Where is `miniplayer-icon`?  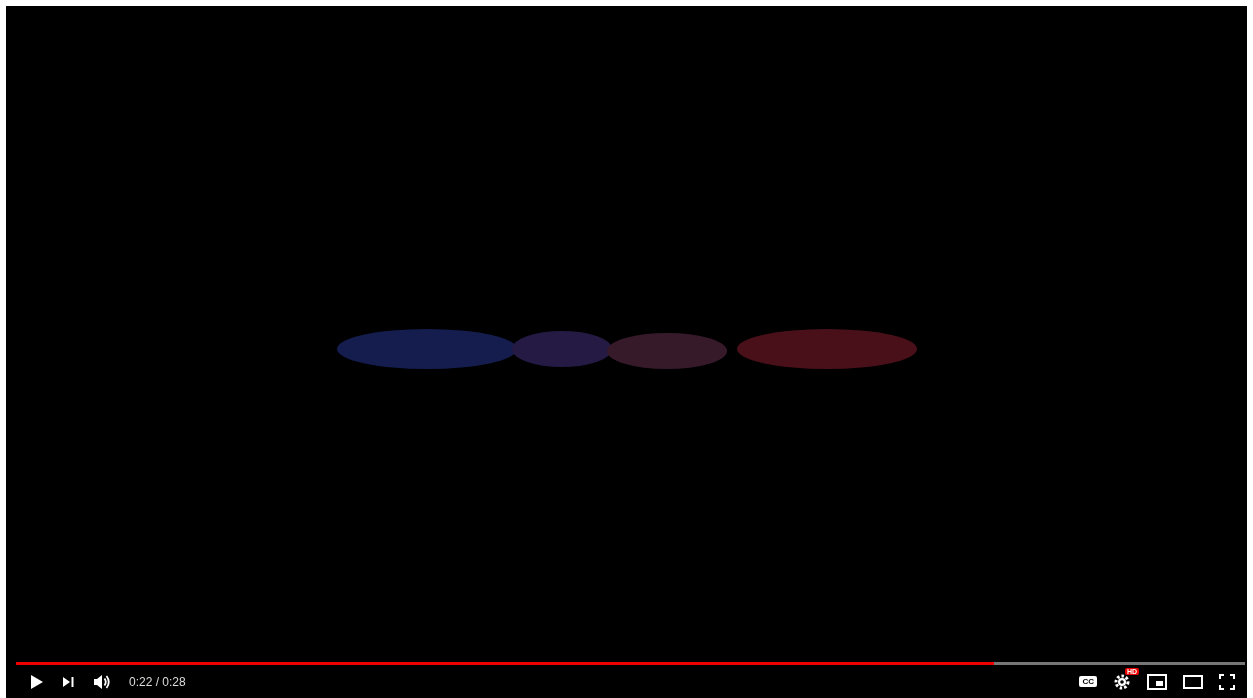
miniplayer-icon is located at coordinates (1157, 681).